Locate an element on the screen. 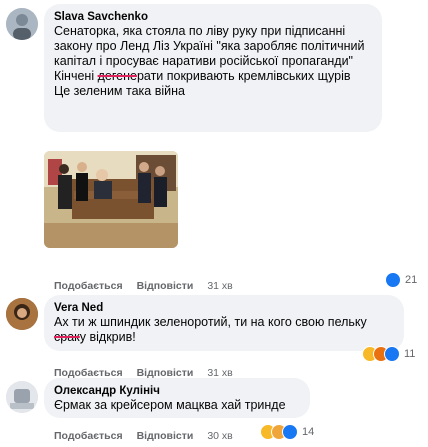 This screenshot has width=428, height=447. reactions: 14 is located at coordinates (287, 432).